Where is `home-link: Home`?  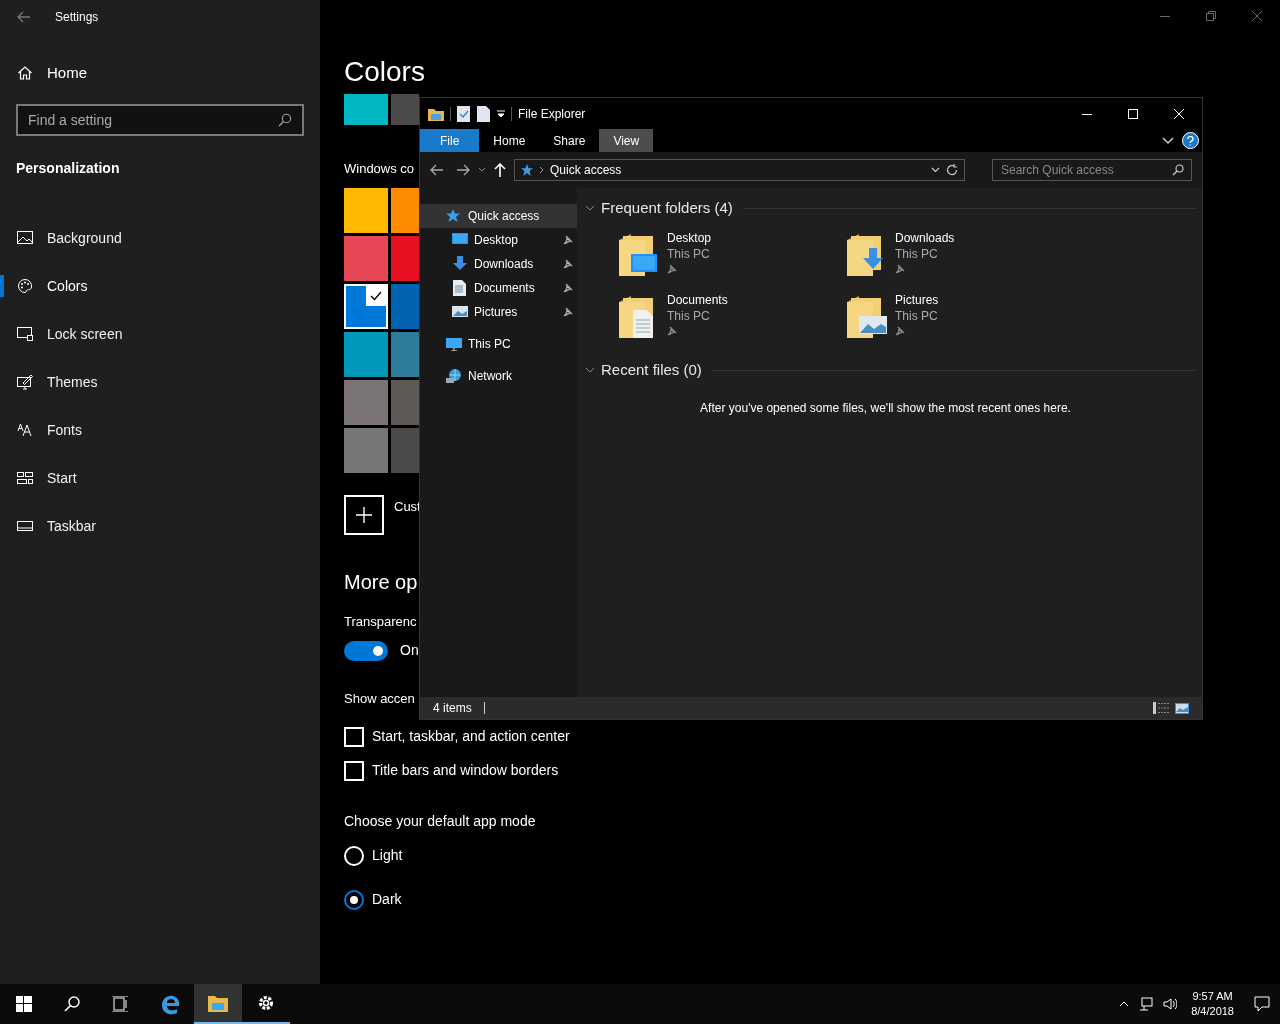
home-link: Home is located at coordinates (52, 73).